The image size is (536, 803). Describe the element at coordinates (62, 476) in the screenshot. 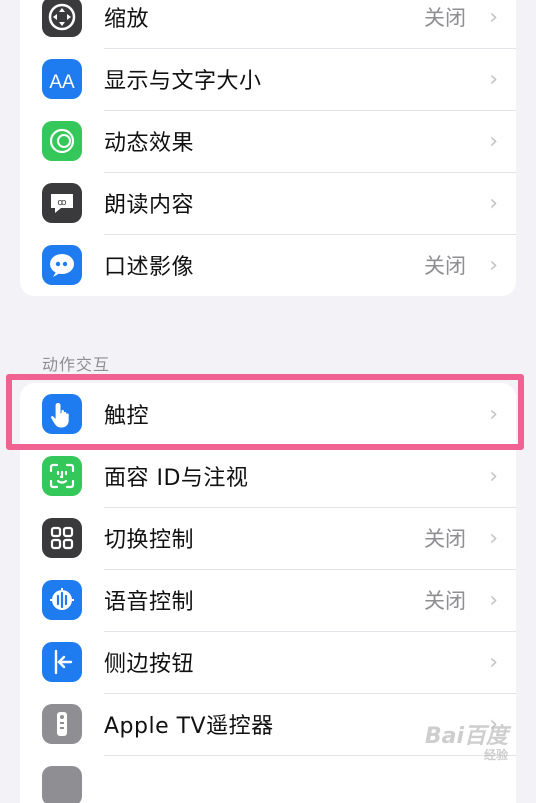

I see `face-id-icon` at that location.